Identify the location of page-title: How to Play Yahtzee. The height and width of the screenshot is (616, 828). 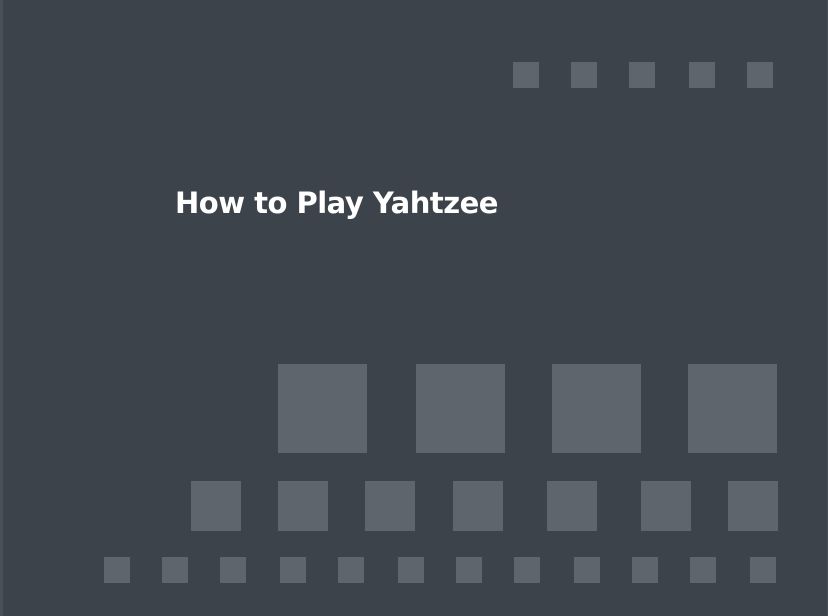
(336, 203).